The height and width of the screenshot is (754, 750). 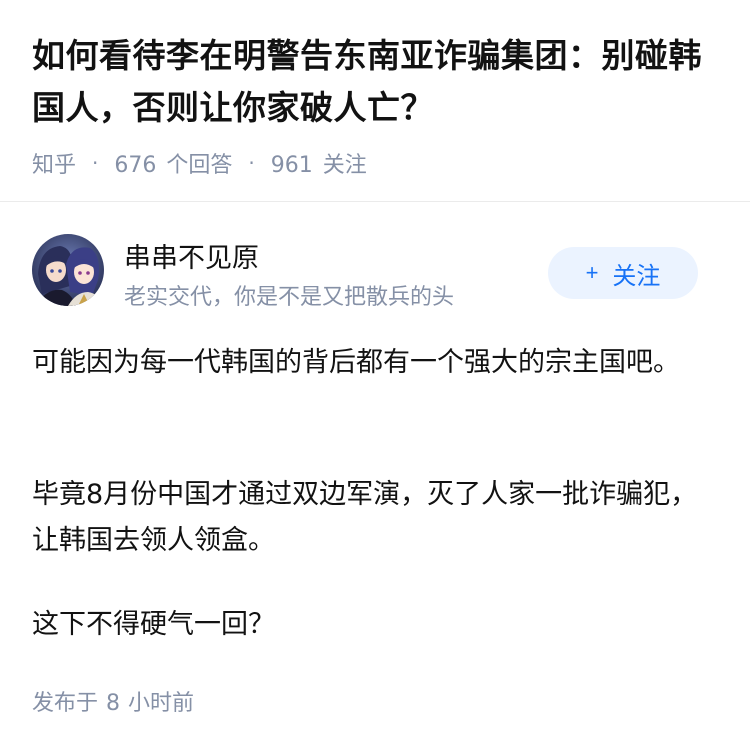 What do you see at coordinates (319, 163) in the screenshot?
I see `follower-count-link: 961 关注` at bounding box center [319, 163].